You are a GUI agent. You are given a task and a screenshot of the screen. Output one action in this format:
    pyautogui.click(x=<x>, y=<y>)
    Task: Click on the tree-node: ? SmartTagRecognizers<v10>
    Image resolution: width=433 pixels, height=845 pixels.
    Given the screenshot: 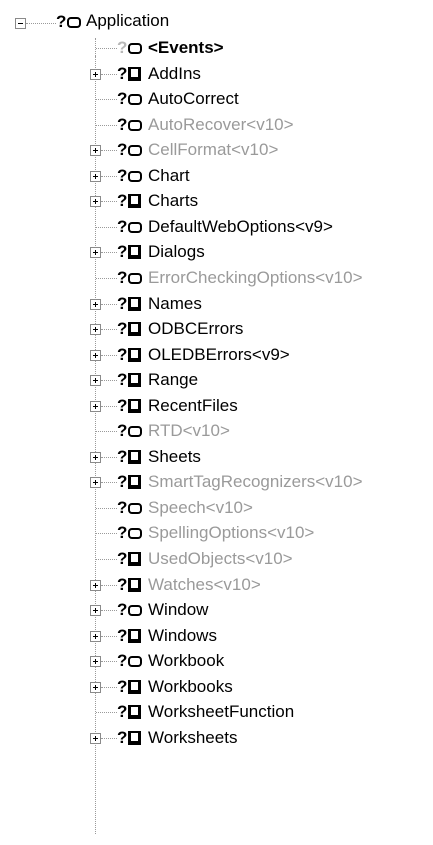 What is the action you would take?
    pyautogui.click(x=216, y=482)
    